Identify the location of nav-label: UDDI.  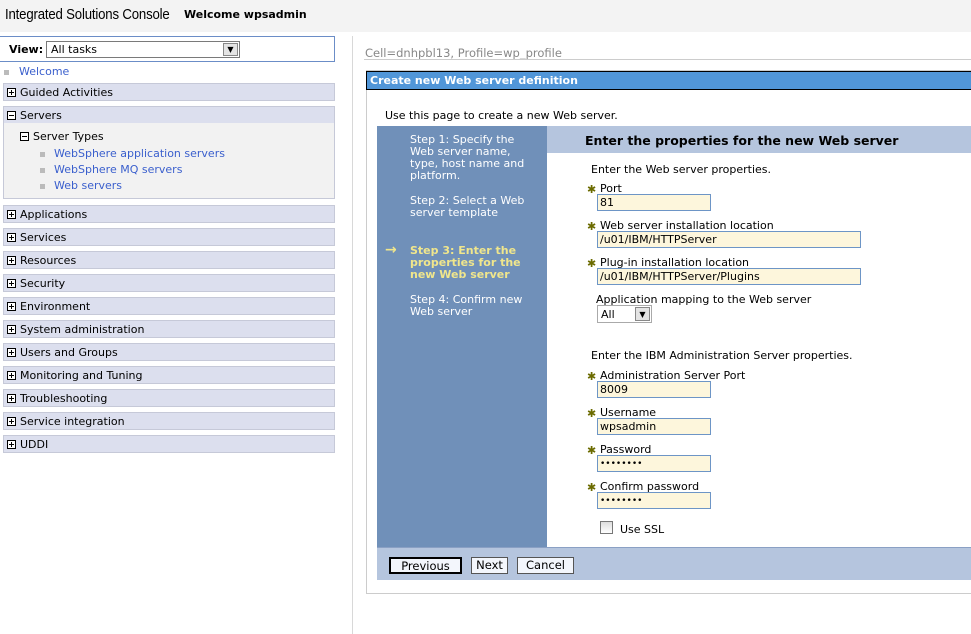
(34, 444).